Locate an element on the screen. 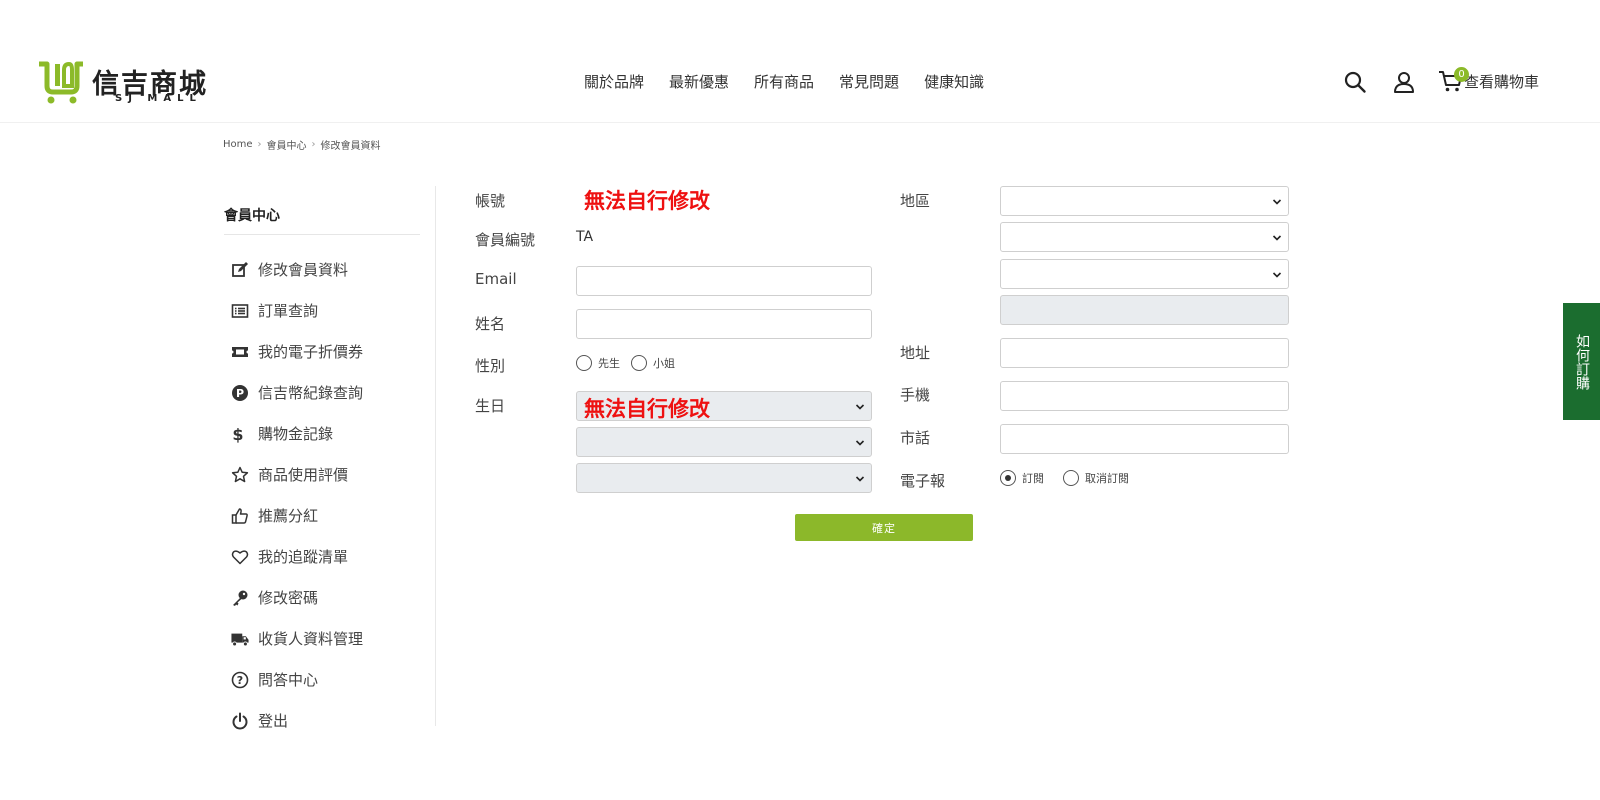  nav-item-offers: 最新優惠 is located at coordinates (699, 81).